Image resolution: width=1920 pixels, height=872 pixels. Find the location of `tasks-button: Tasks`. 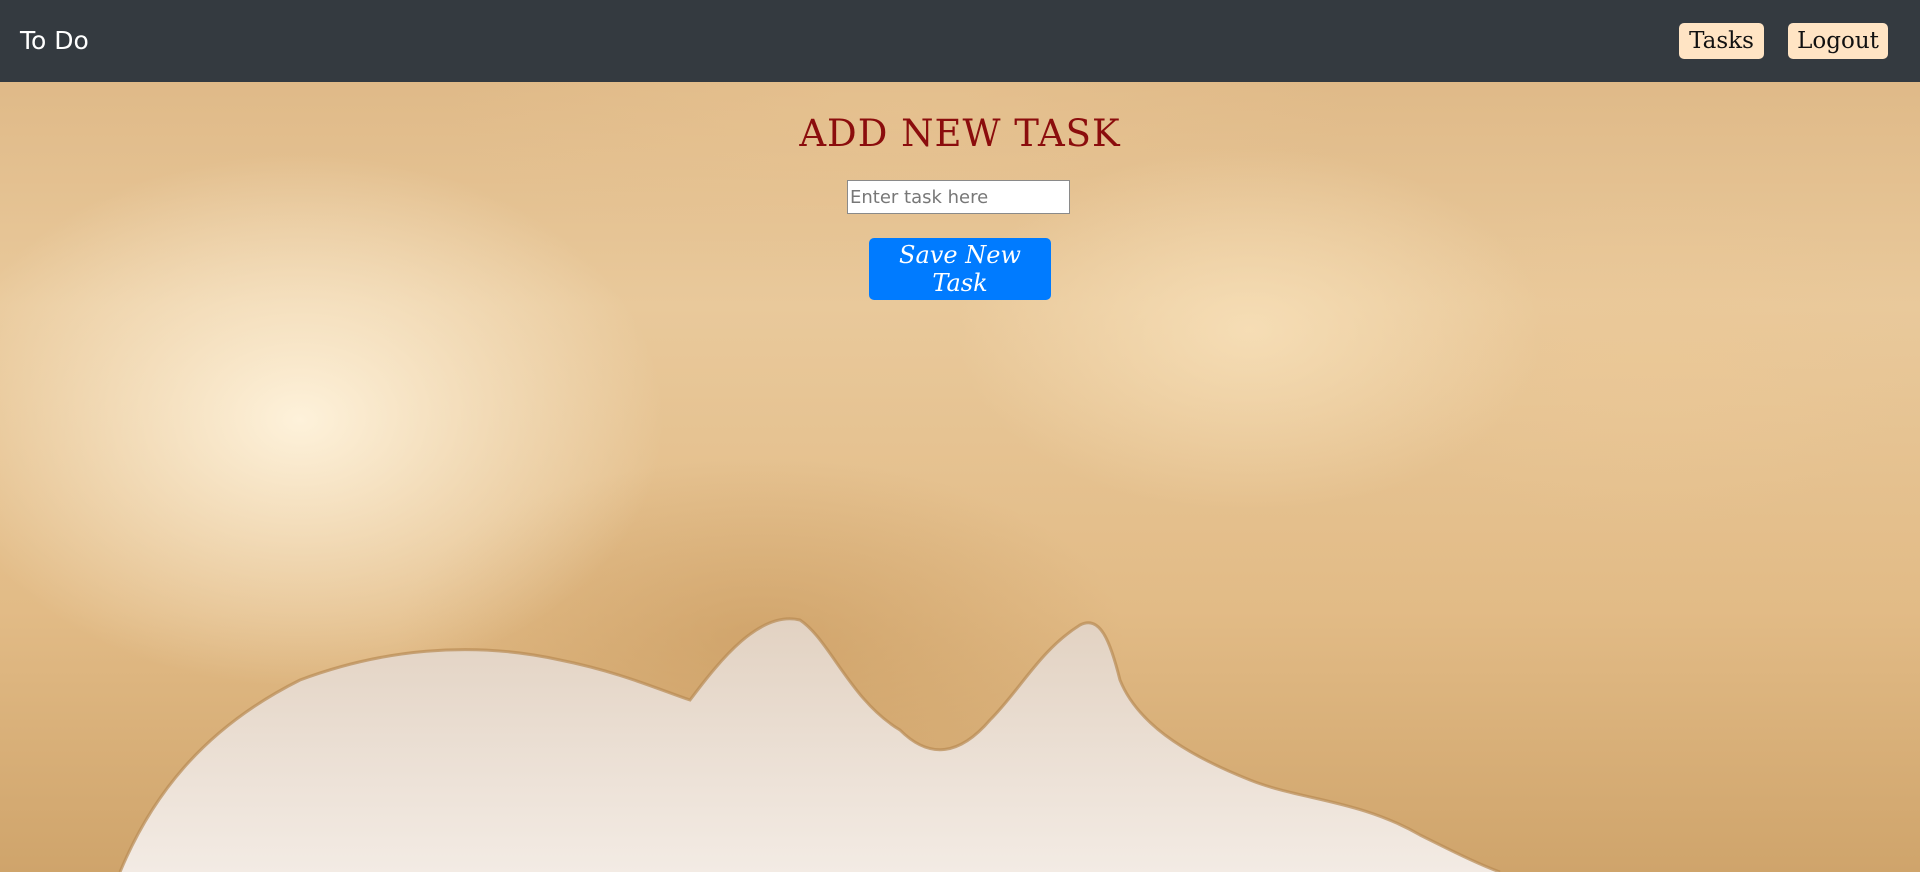

tasks-button: Tasks is located at coordinates (1721, 41).